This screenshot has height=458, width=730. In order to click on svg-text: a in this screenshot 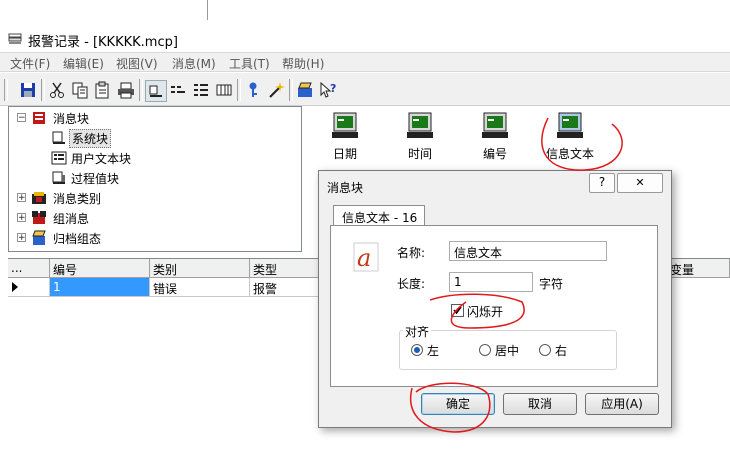, I will do `click(364, 258)`.